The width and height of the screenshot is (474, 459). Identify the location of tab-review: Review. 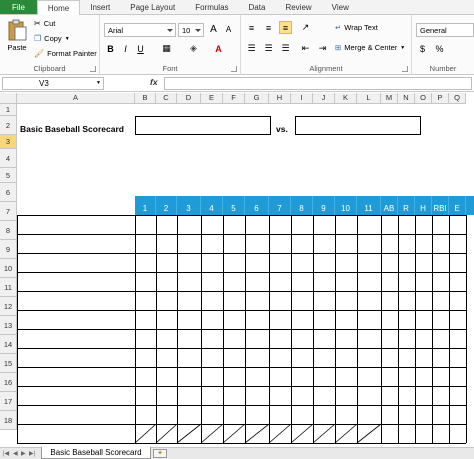
(298, 7).